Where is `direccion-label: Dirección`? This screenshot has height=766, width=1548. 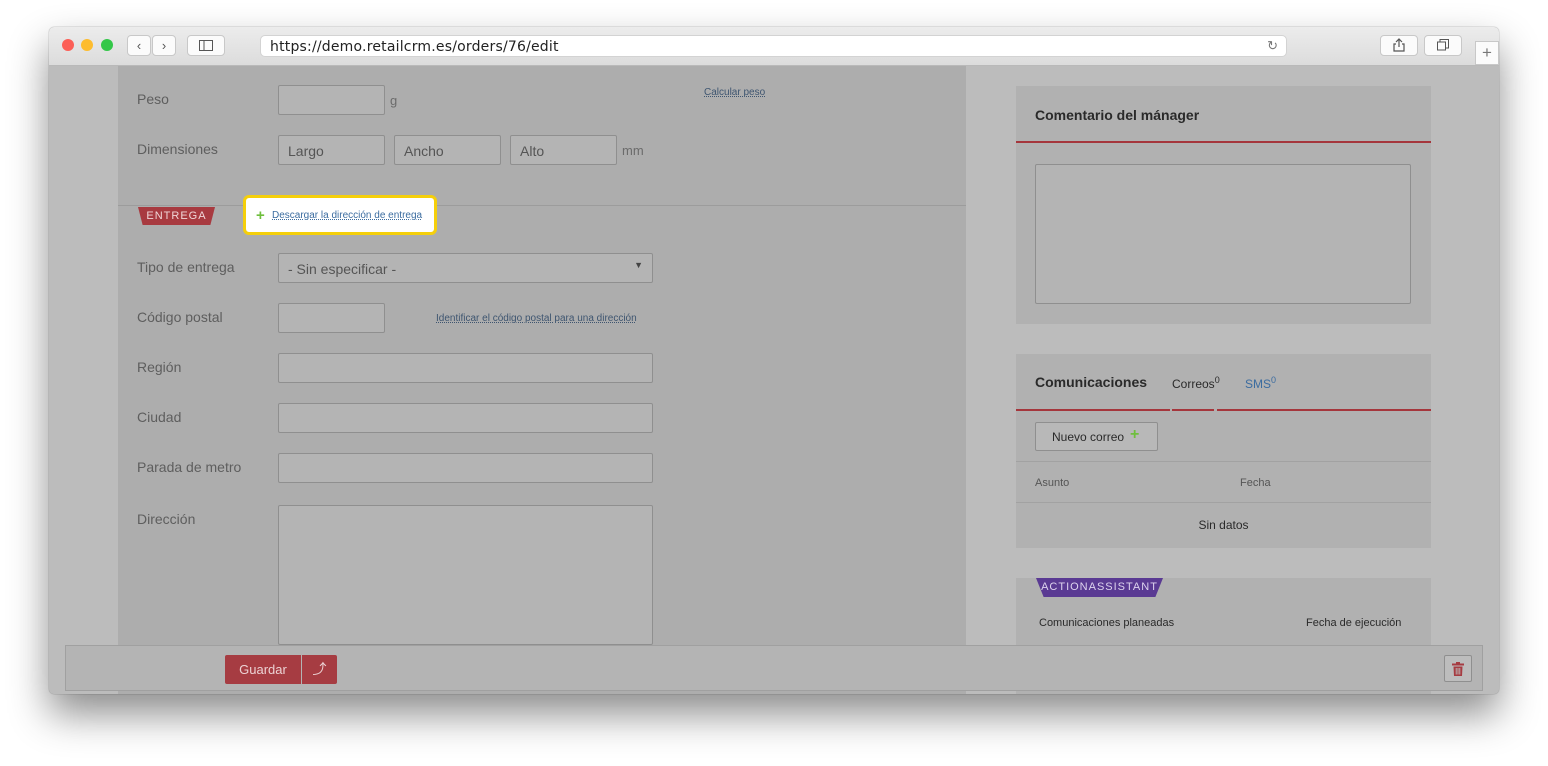 direccion-label: Dirección is located at coordinates (166, 519).